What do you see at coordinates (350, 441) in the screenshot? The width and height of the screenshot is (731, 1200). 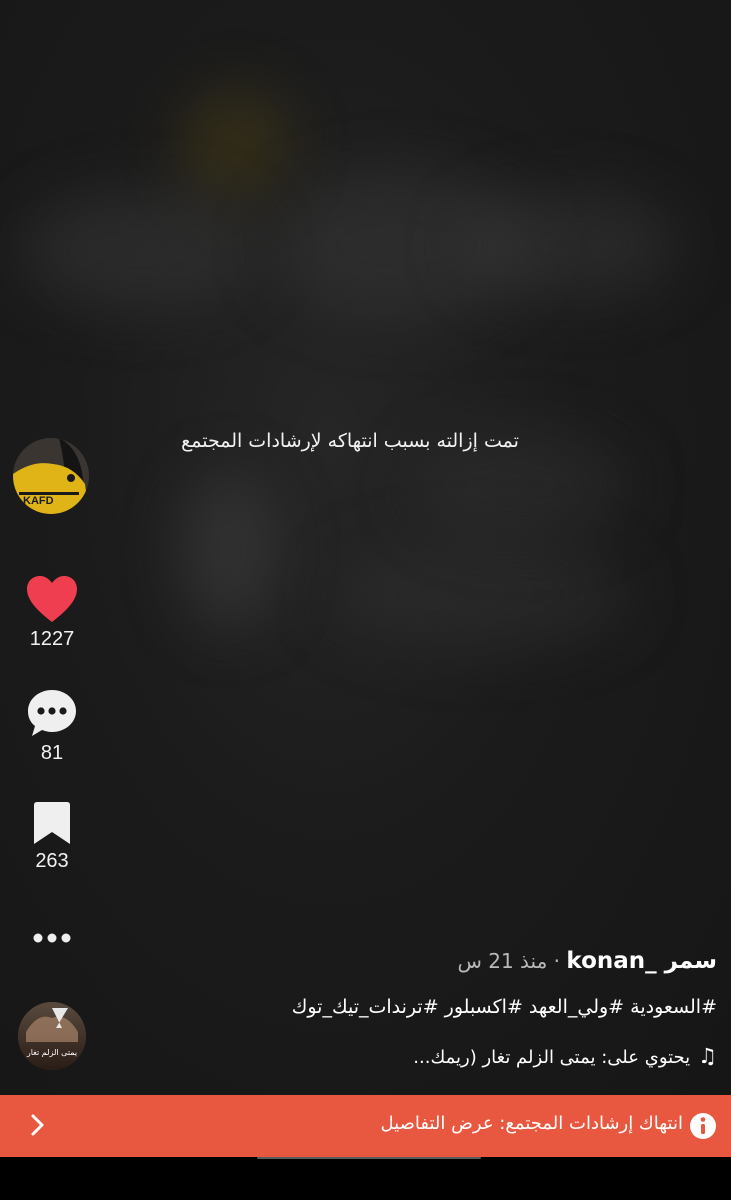 I see `removed-message: تمت إزالته بسبب انتهاكه لإرشادات المجتمع` at bounding box center [350, 441].